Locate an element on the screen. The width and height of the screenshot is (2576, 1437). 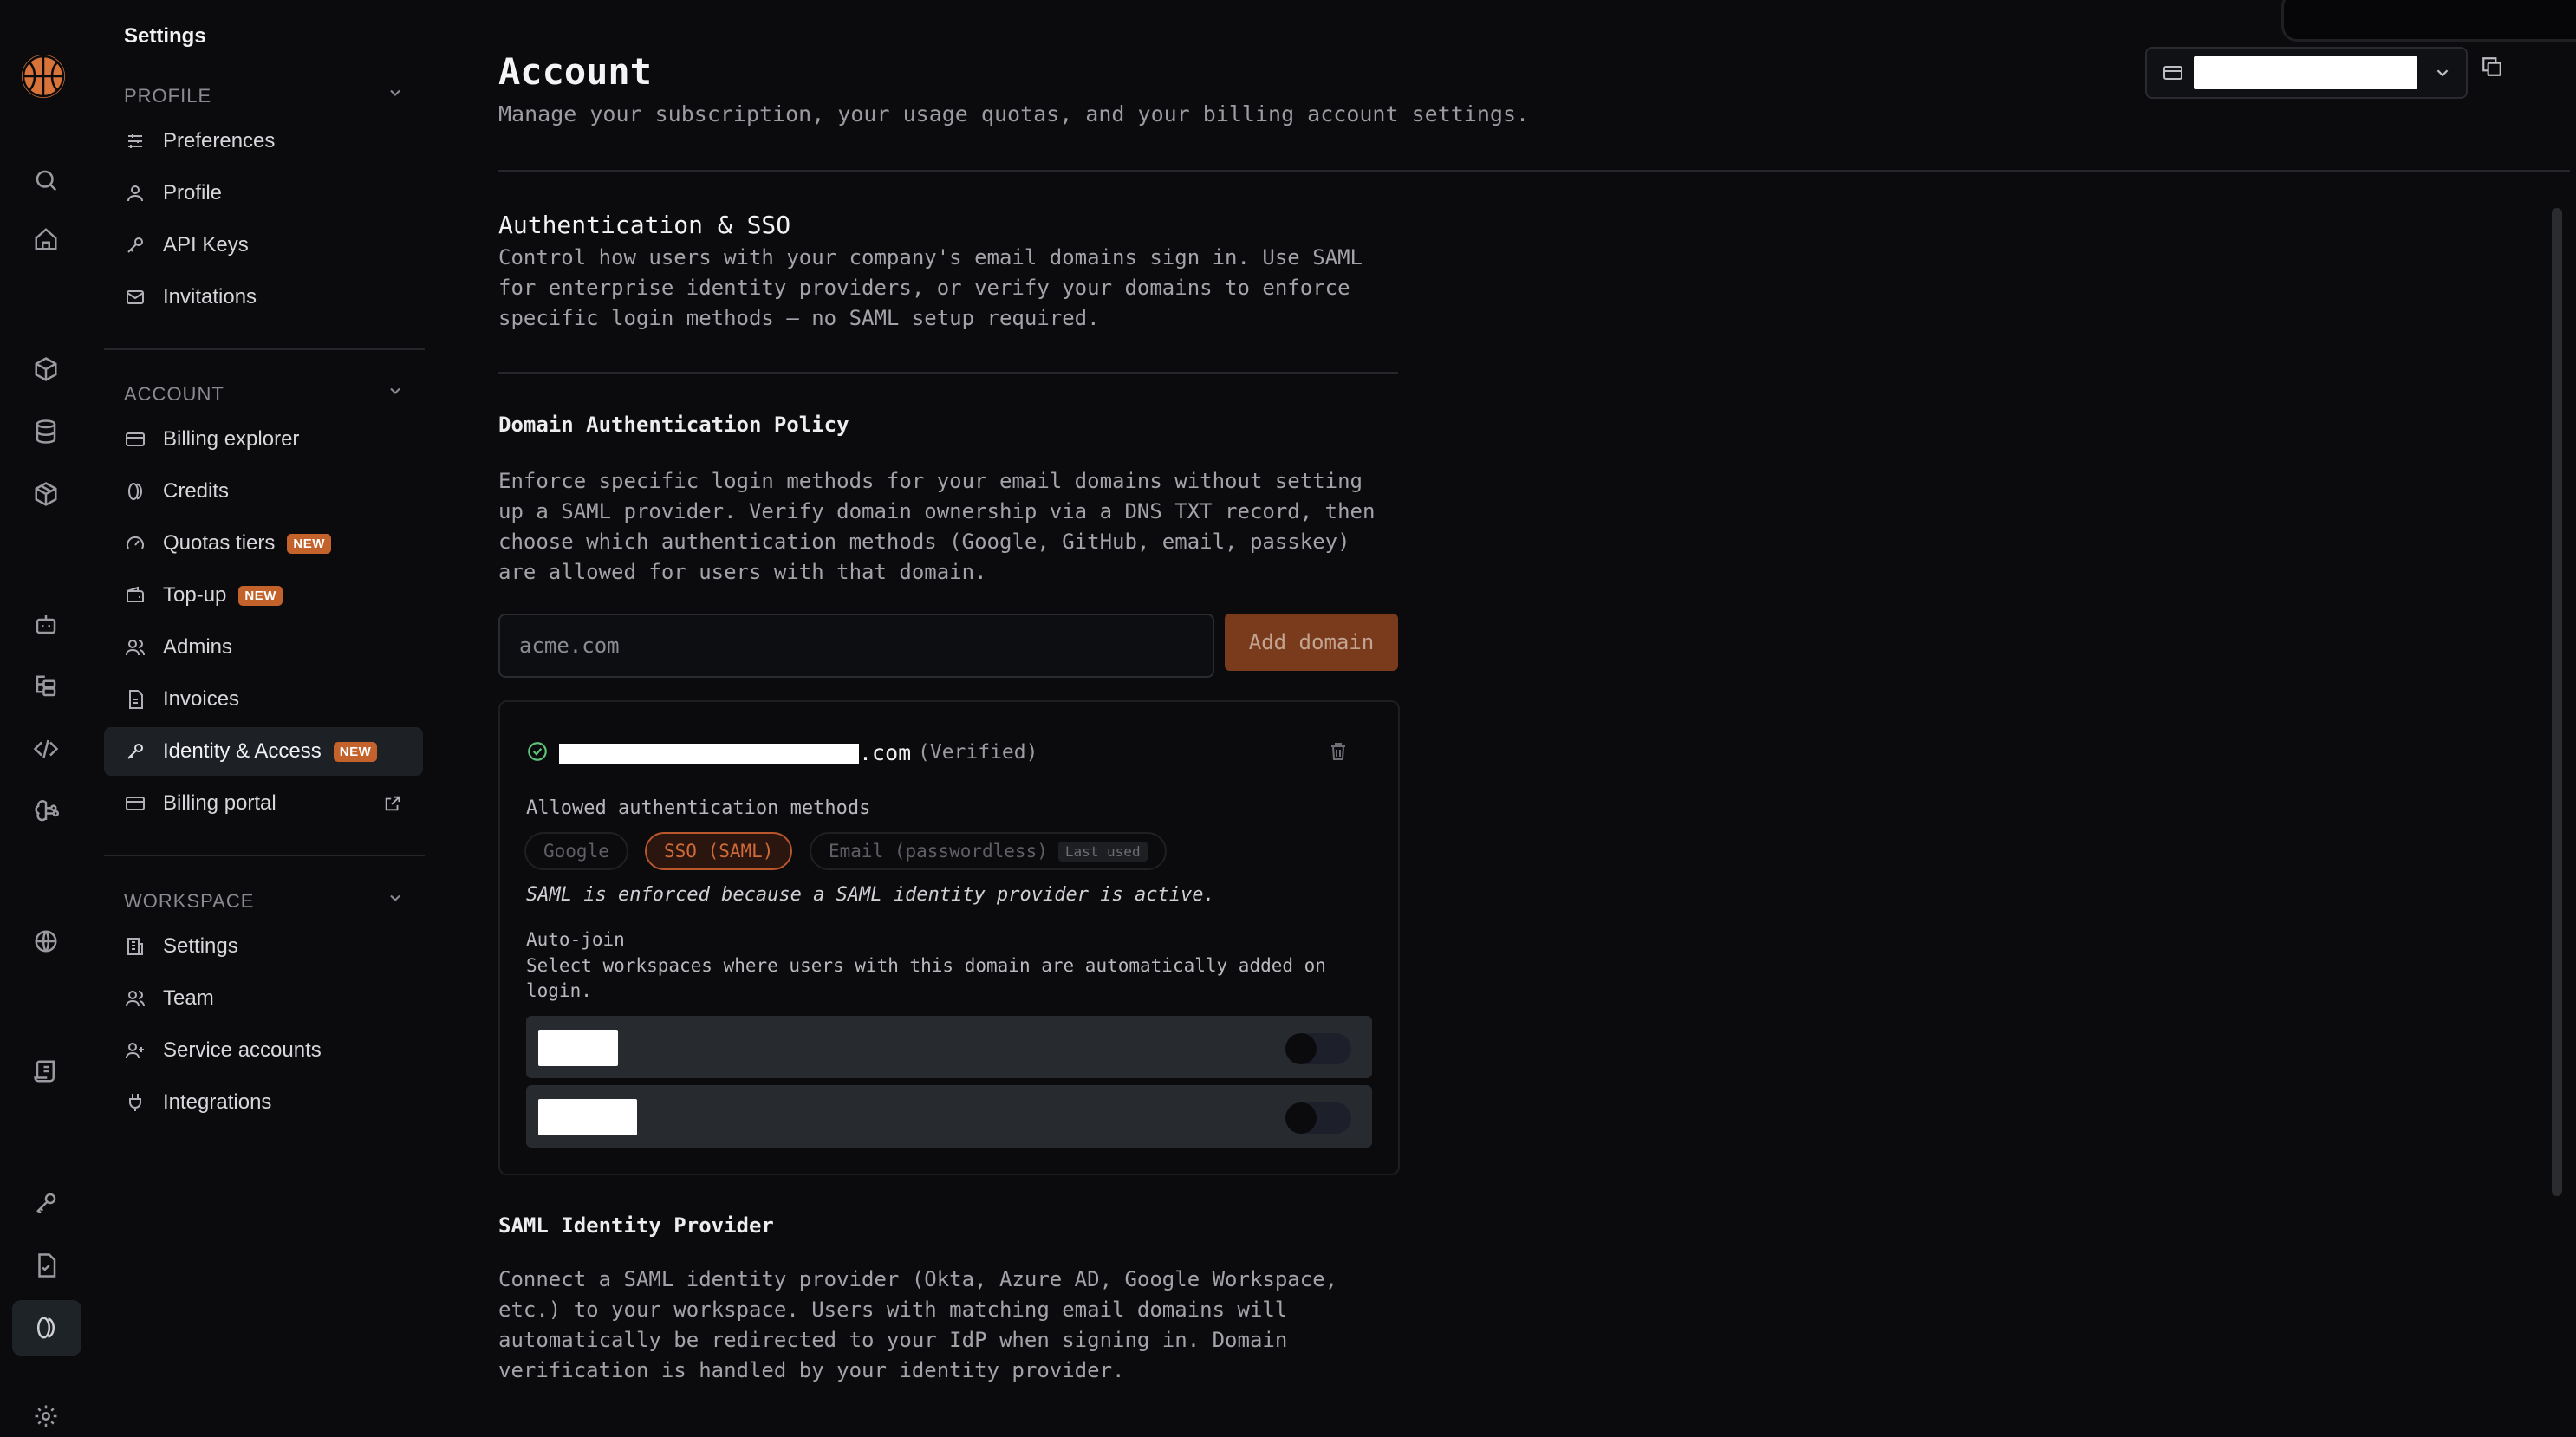
add-domain-button: Add domain is located at coordinates (1311, 642).